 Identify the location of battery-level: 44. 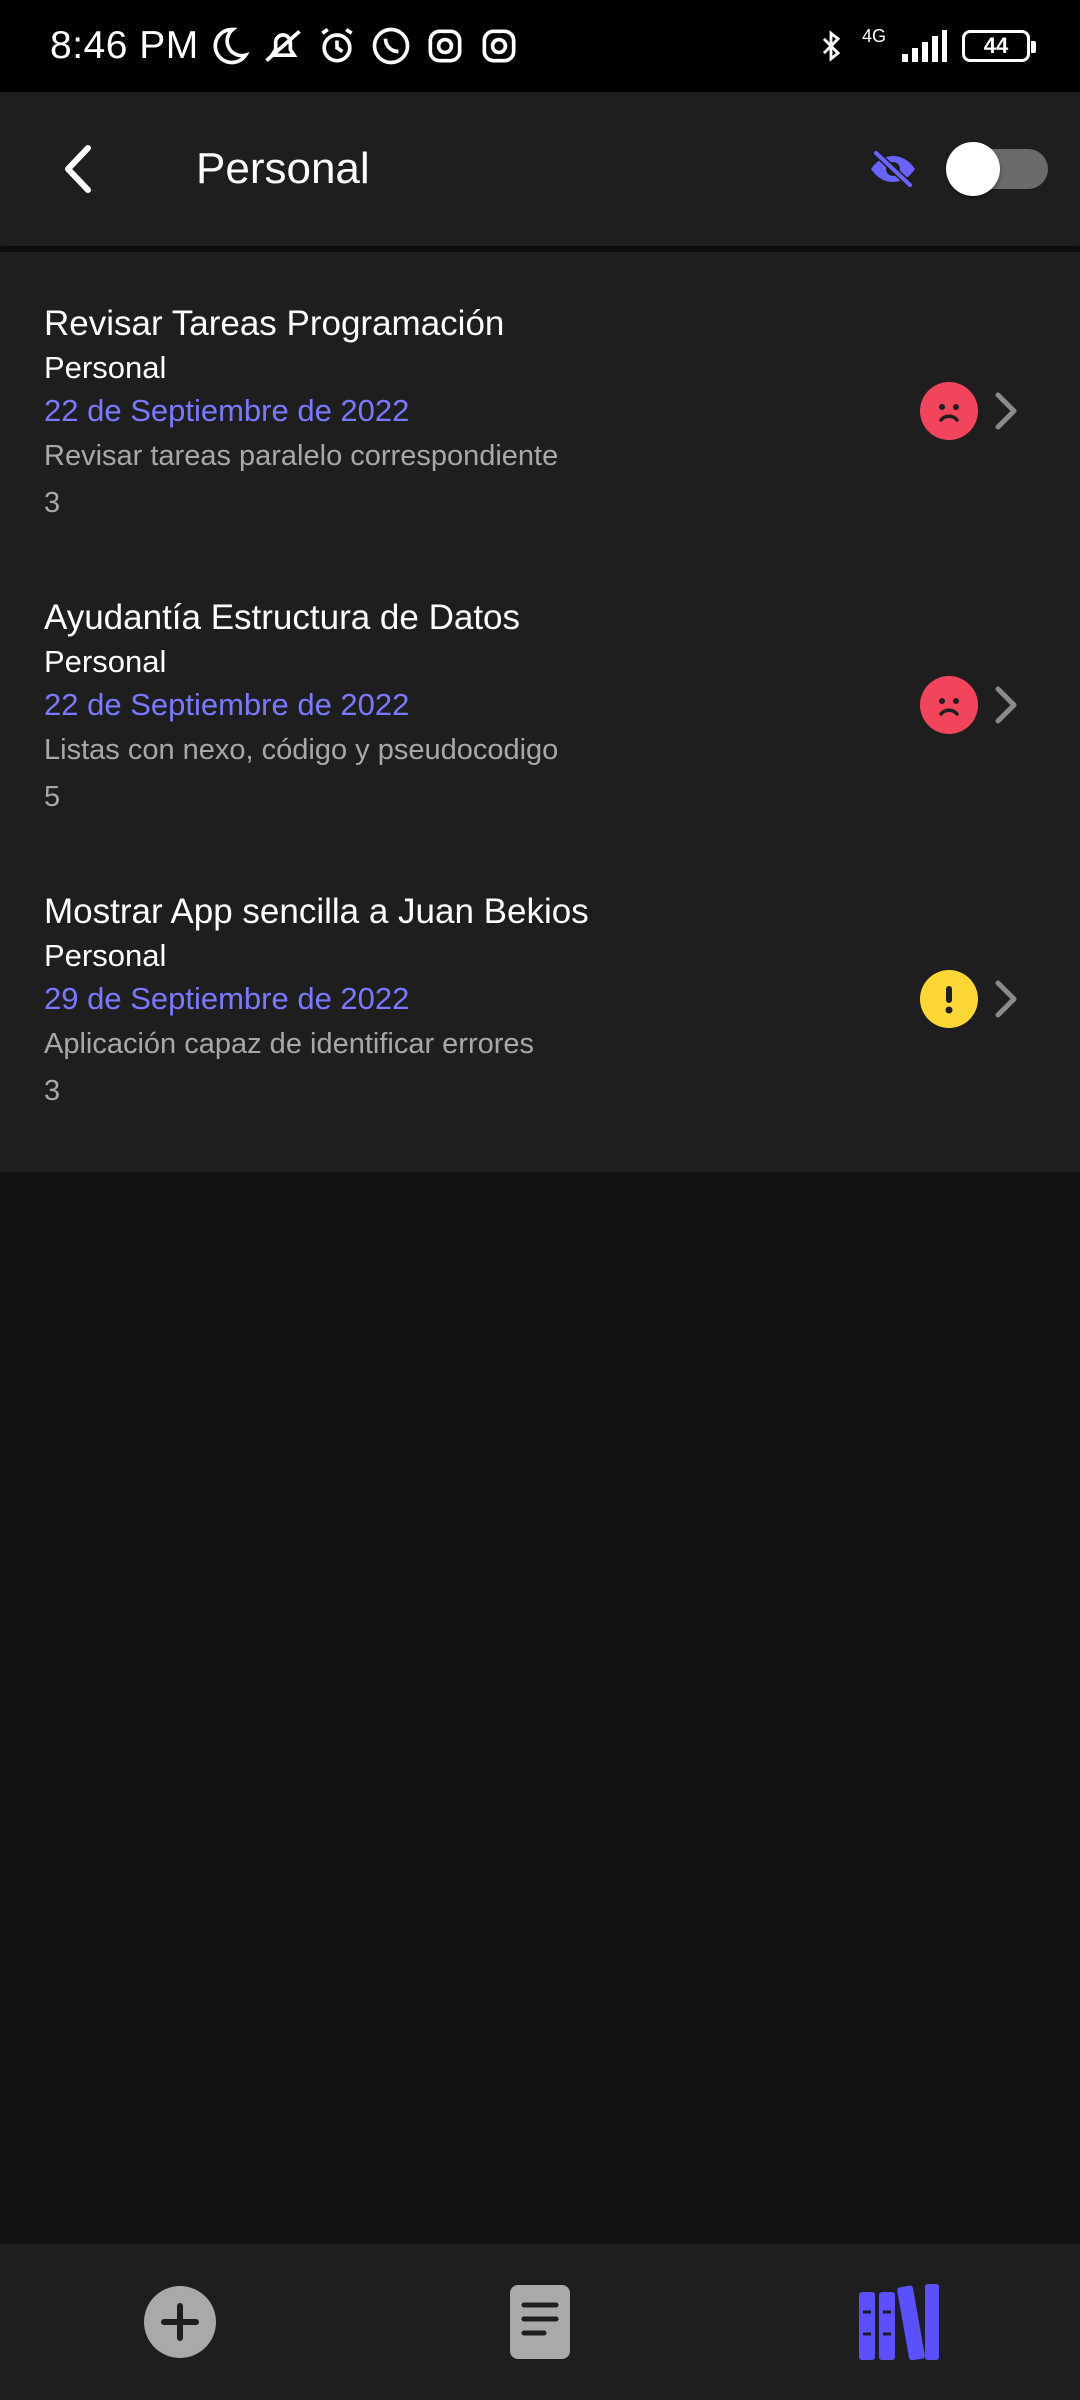
(996, 45).